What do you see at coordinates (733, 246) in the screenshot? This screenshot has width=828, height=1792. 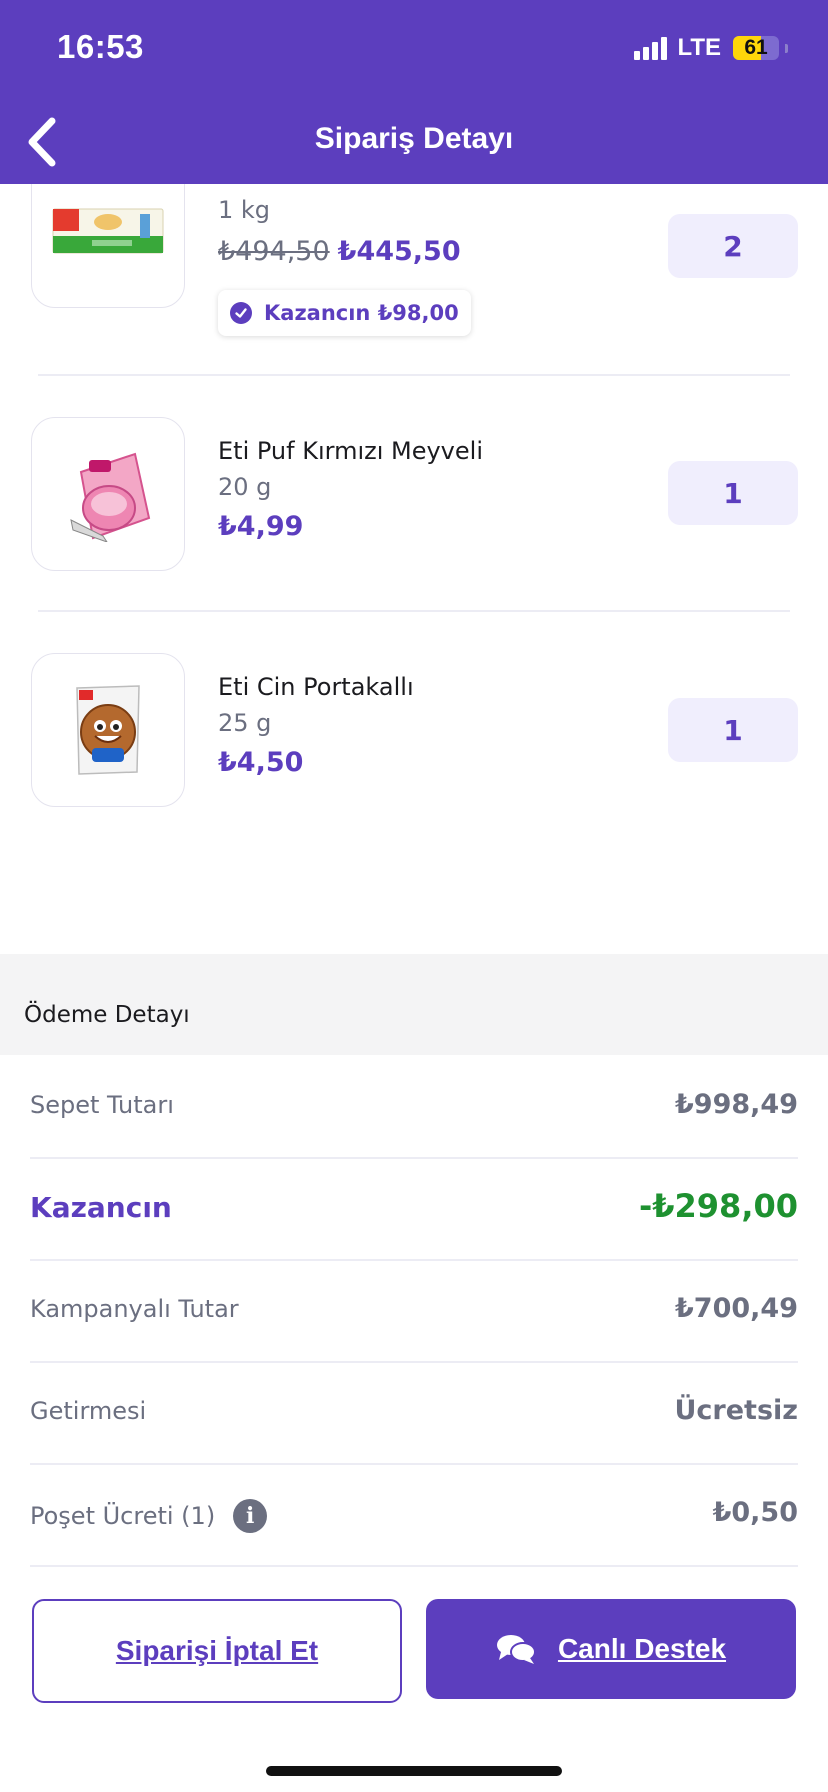 I see `quantity-badge: 2` at bounding box center [733, 246].